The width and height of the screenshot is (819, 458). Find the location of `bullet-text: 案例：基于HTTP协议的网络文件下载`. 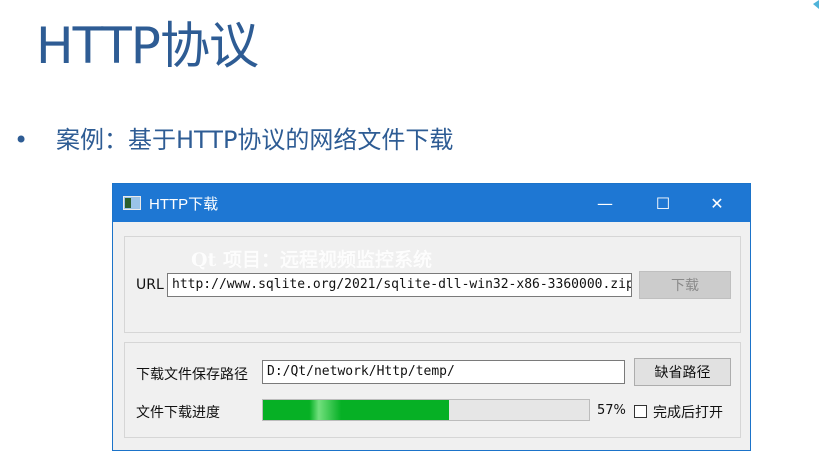

bullet-text: 案例：基于HTTP协议的网络文件下载 is located at coordinates (255, 140).